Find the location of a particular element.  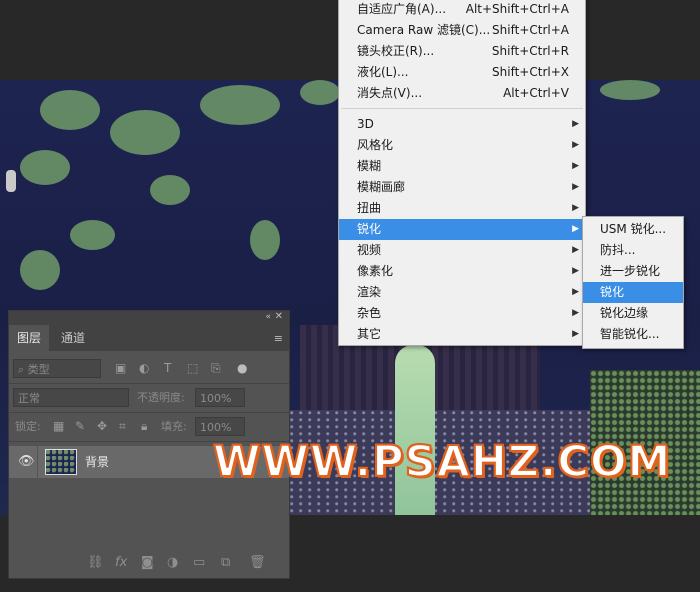

search-icon: ⌕ is located at coordinates (23, 369).